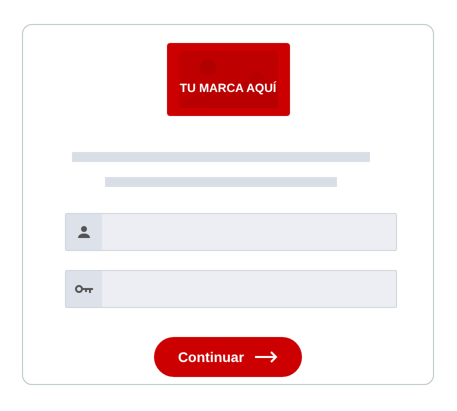 This screenshot has width=457, height=411. What do you see at coordinates (266, 357) in the screenshot?
I see `arrow-right-icon` at bounding box center [266, 357].